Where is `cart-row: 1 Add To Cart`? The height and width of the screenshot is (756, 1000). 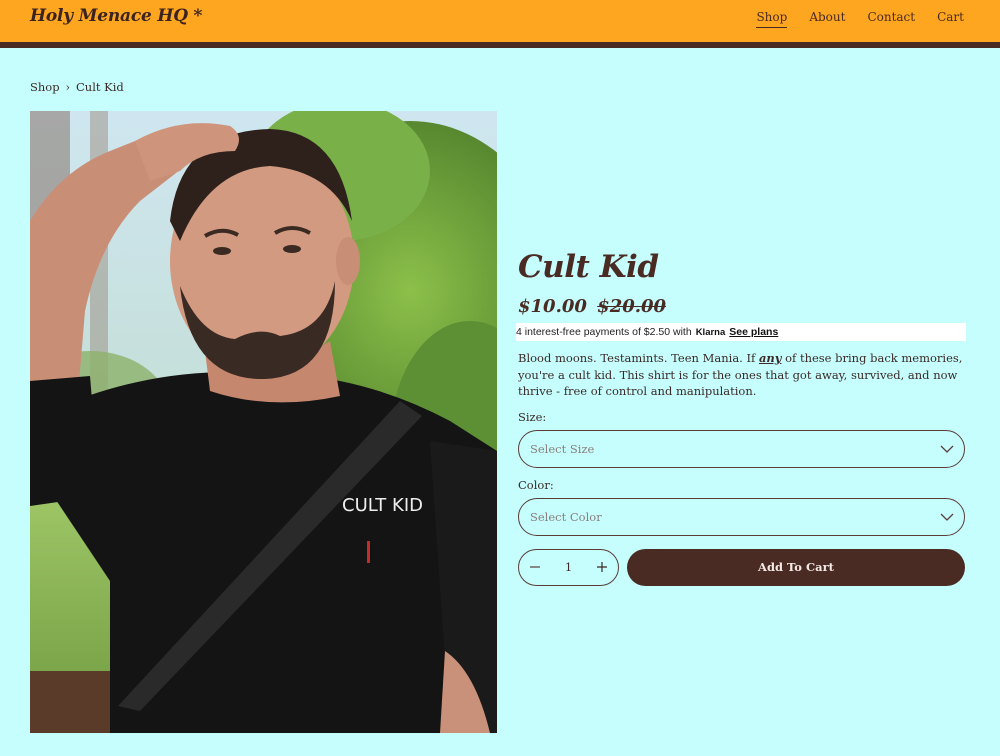 cart-row: 1 Add To Cart is located at coordinates (741, 567).